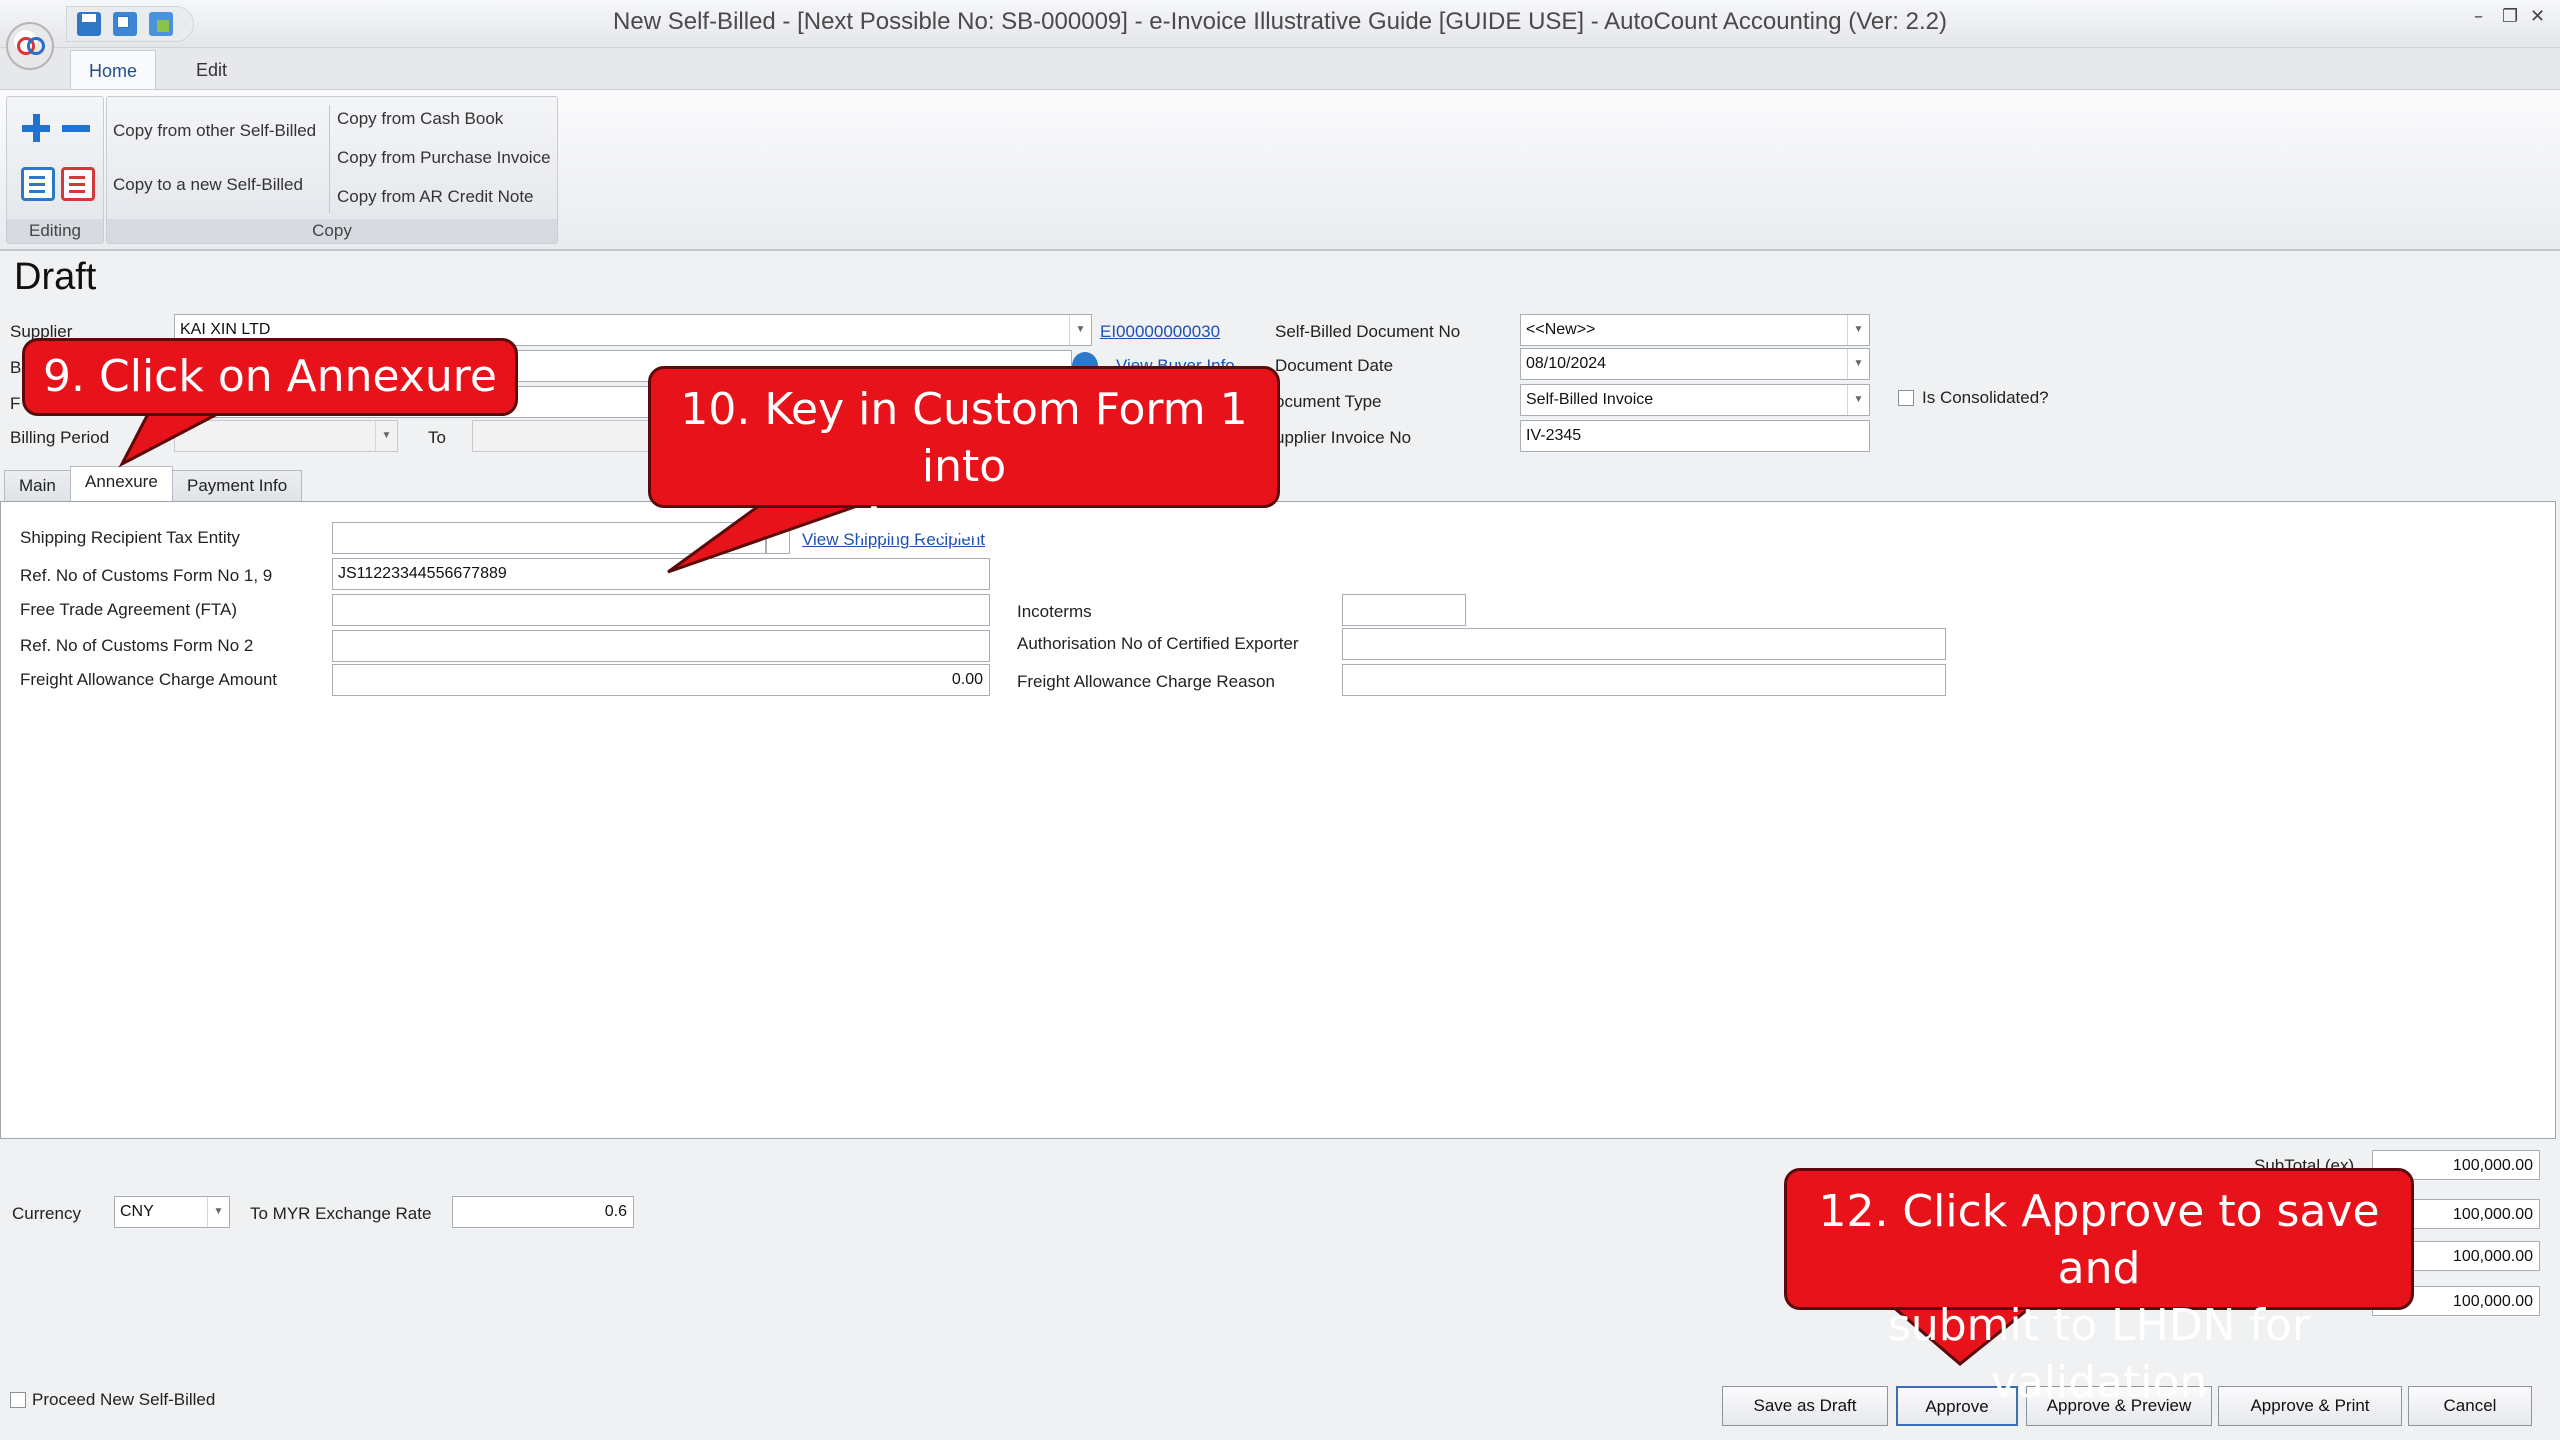 Image resolution: width=2560 pixels, height=1440 pixels. What do you see at coordinates (286, 436) in the screenshot?
I see `billing-period-from: ▼` at bounding box center [286, 436].